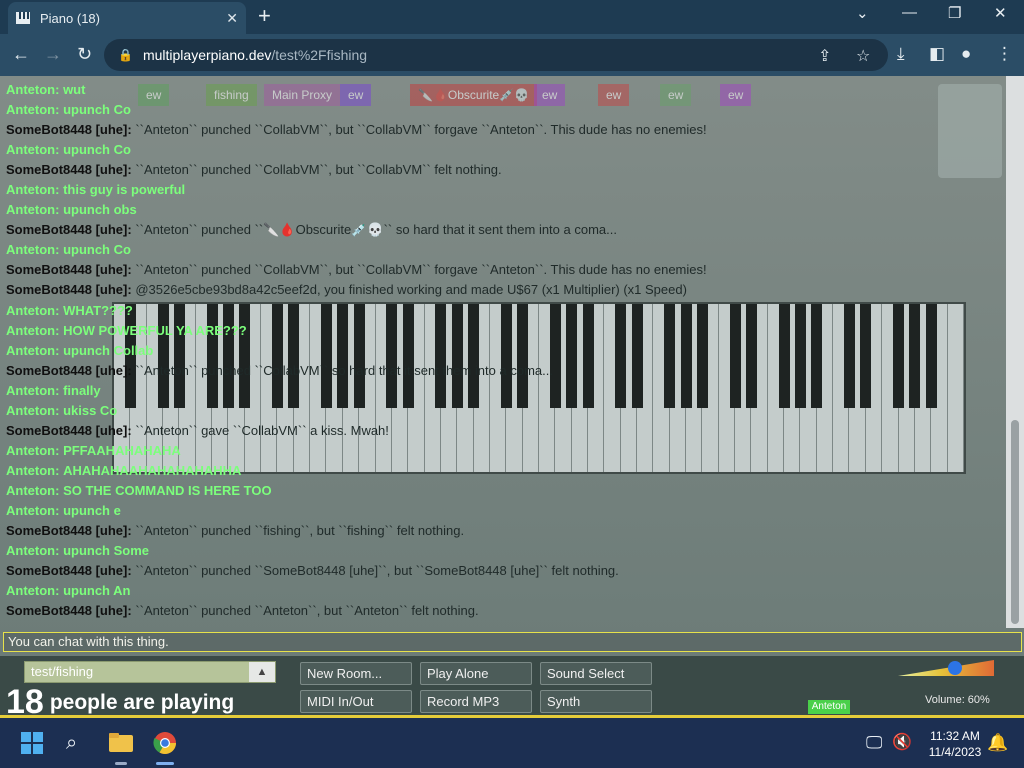  What do you see at coordinates (125, 55) in the screenshot?
I see `lock-icon: 🔒` at bounding box center [125, 55].